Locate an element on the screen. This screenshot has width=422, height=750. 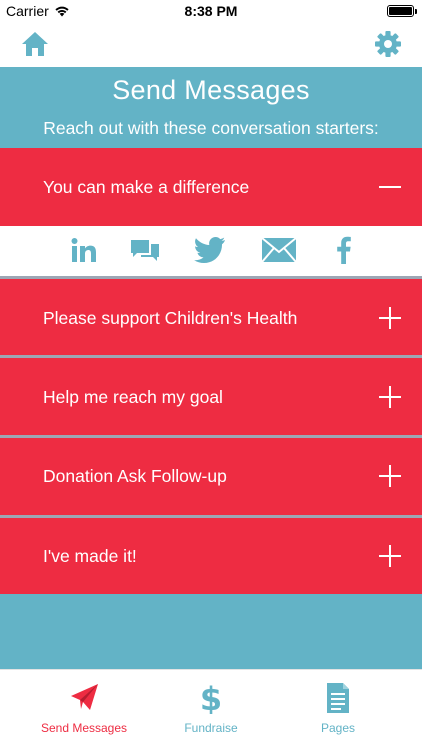
accordion-label: I've made it! is located at coordinates (90, 556).